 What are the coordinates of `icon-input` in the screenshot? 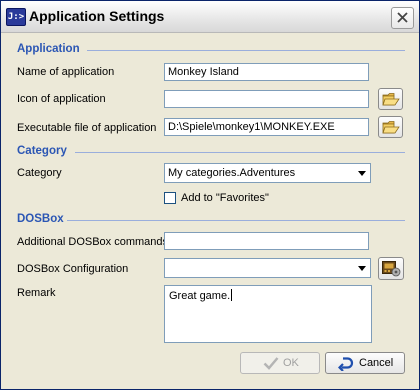 It's located at (266, 99).